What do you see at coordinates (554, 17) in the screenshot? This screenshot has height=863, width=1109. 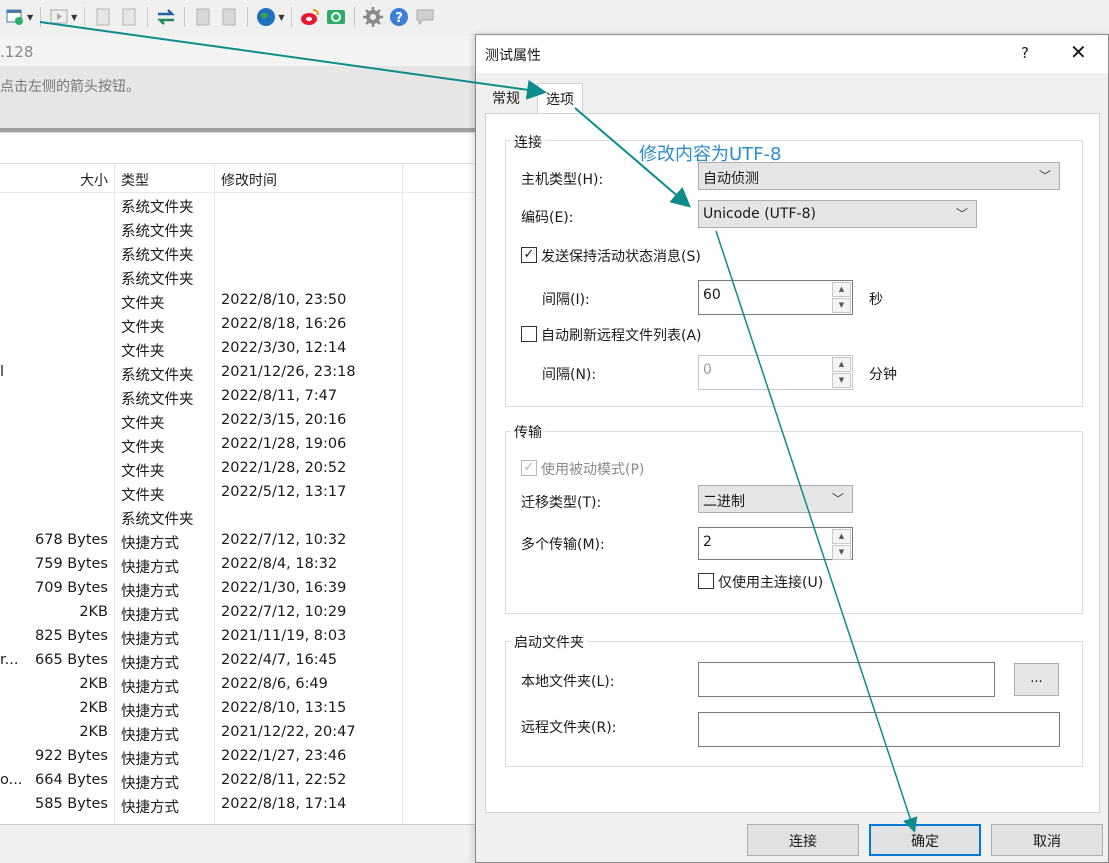 I see `main-toolbar: ▼ ▼ ▼ ?` at bounding box center [554, 17].